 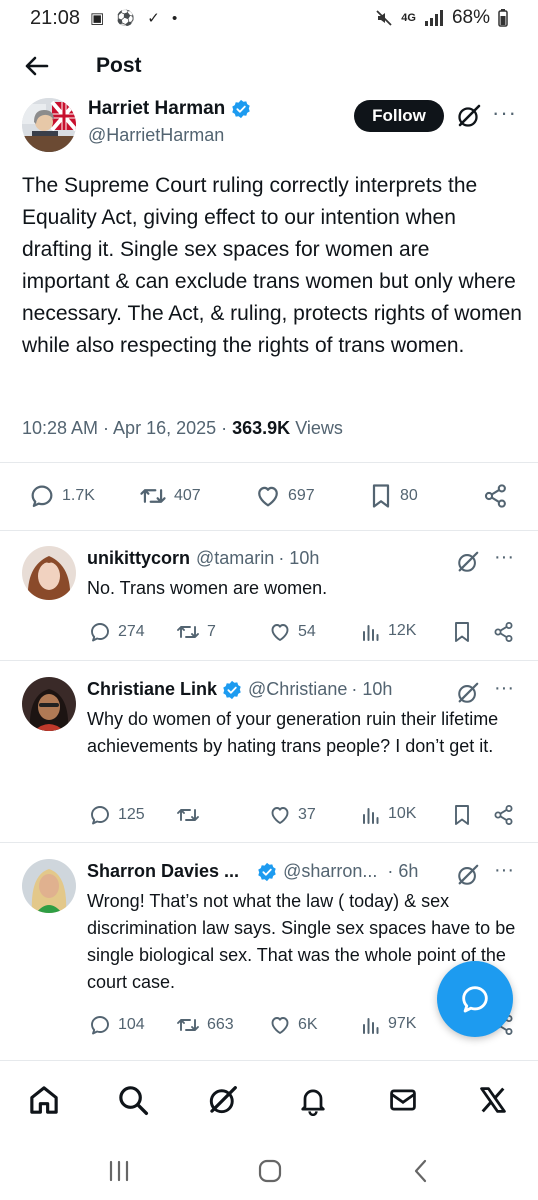 What do you see at coordinates (307, 814) in the screenshot?
I see `like-count: 37` at bounding box center [307, 814].